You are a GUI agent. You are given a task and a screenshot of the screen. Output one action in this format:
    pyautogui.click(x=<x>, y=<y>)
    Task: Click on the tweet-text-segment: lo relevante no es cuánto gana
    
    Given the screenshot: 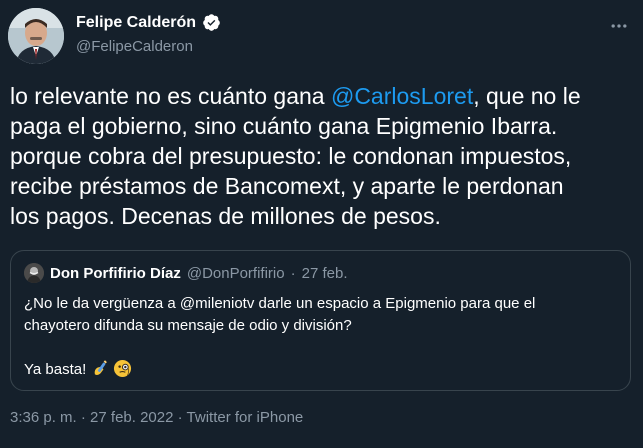 What is the action you would take?
    pyautogui.click(x=170, y=96)
    